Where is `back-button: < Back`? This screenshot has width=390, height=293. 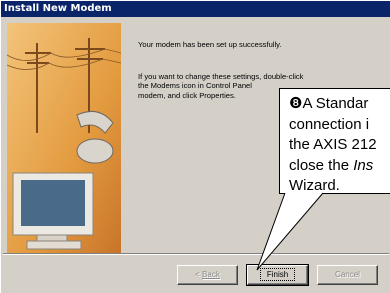 back-button: < Back is located at coordinates (207, 275).